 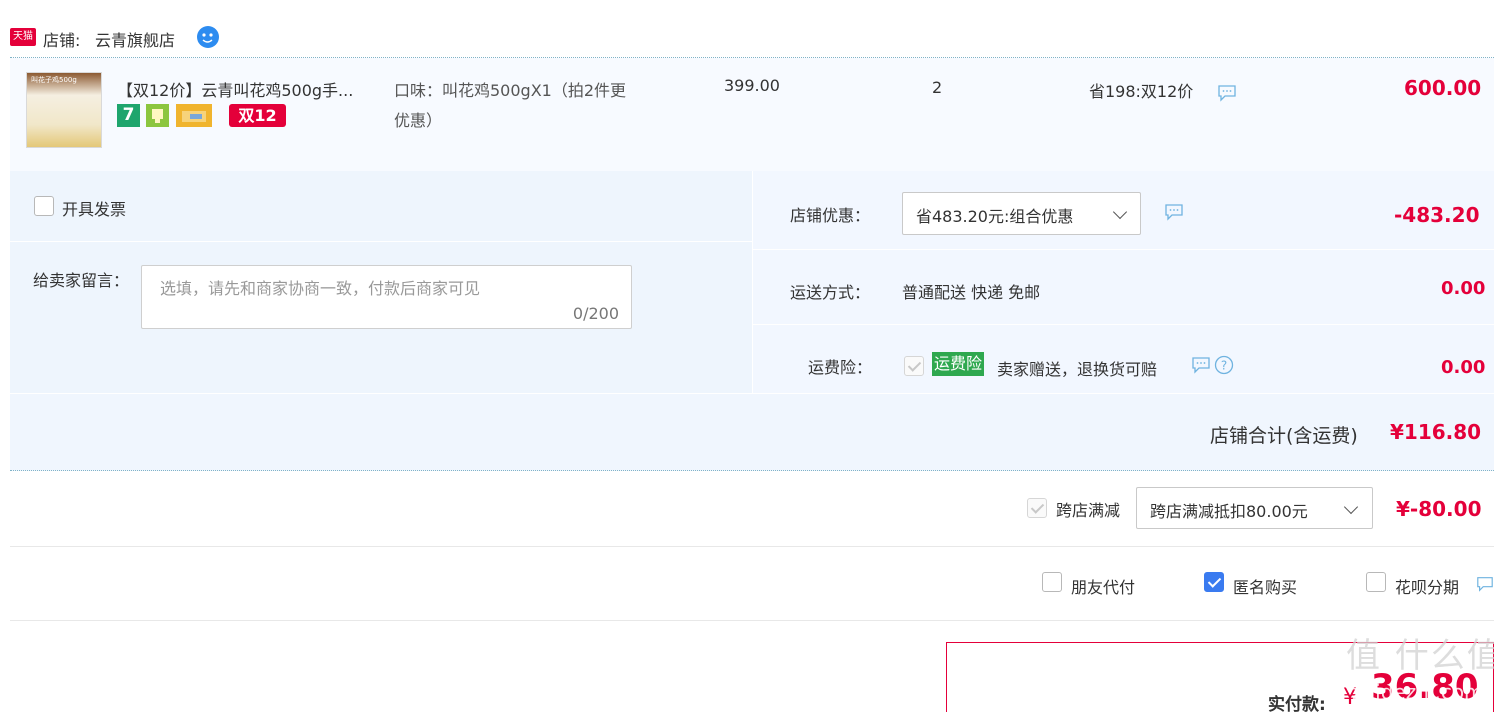 What do you see at coordinates (1437, 215) in the screenshot?
I see `shop-discount-amount: -483.20` at bounding box center [1437, 215].